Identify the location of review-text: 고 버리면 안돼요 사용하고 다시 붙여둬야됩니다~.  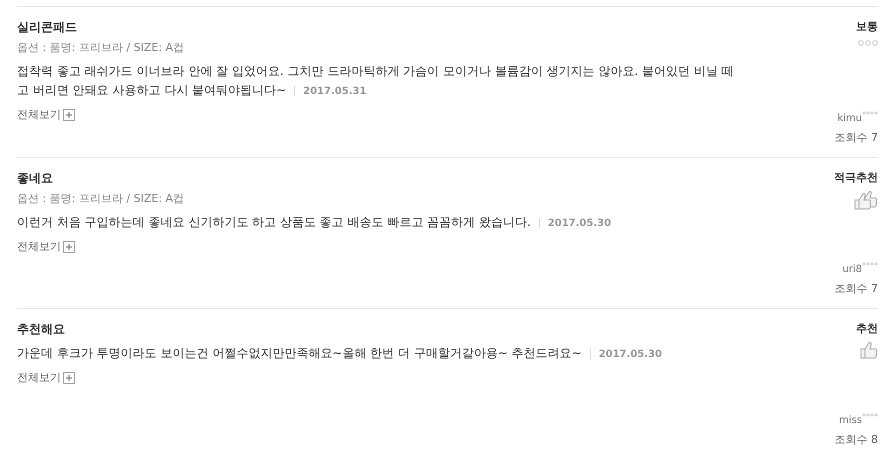
(151, 90).